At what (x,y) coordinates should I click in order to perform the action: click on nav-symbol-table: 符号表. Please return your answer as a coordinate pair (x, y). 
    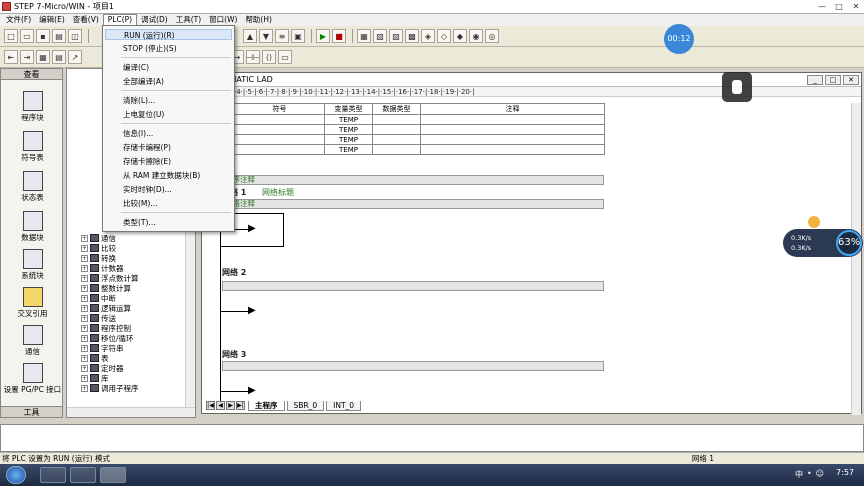
    Looking at the image, I should click on (32, 147).